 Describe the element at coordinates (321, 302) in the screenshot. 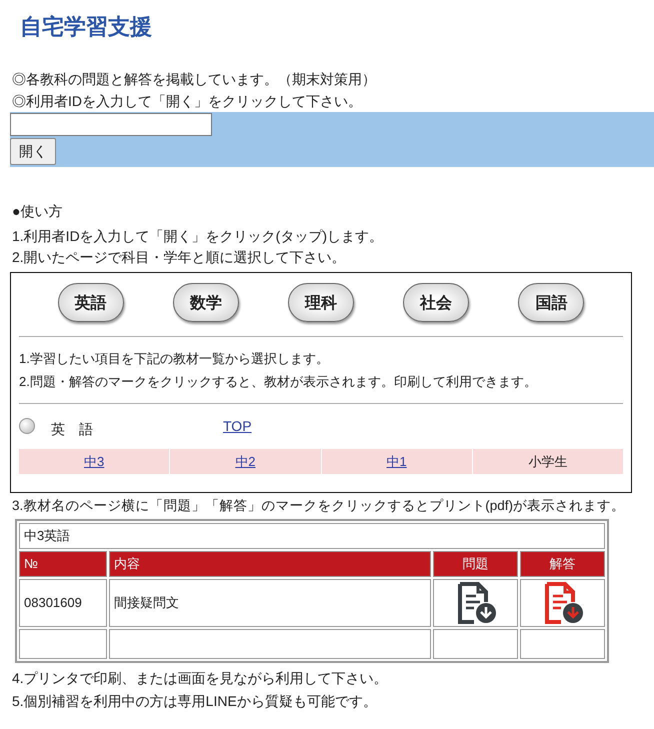

I see `subject-button: 理科` at that location.